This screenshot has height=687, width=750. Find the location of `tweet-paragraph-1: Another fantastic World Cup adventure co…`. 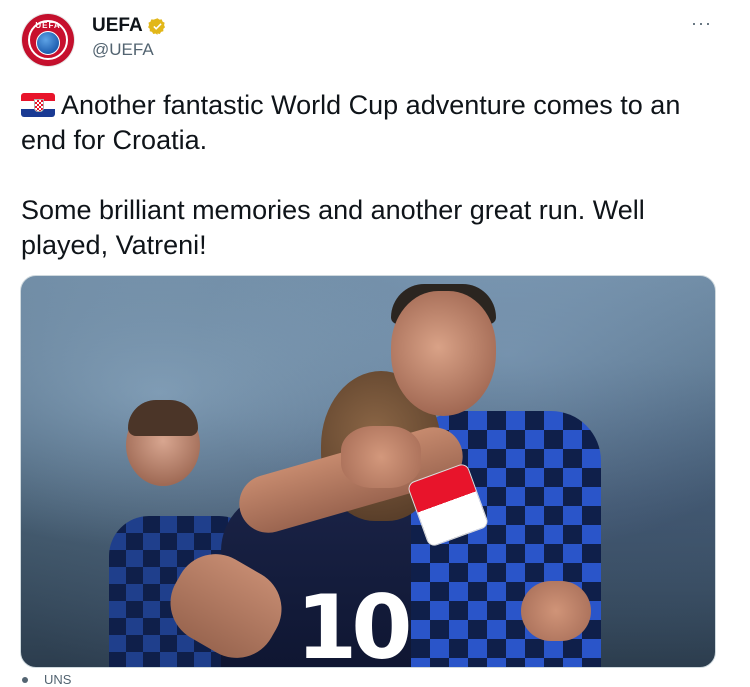

tweet-paragraph-1: Another fantastic World Cup adventure co… is located at coordinates (371, 123).